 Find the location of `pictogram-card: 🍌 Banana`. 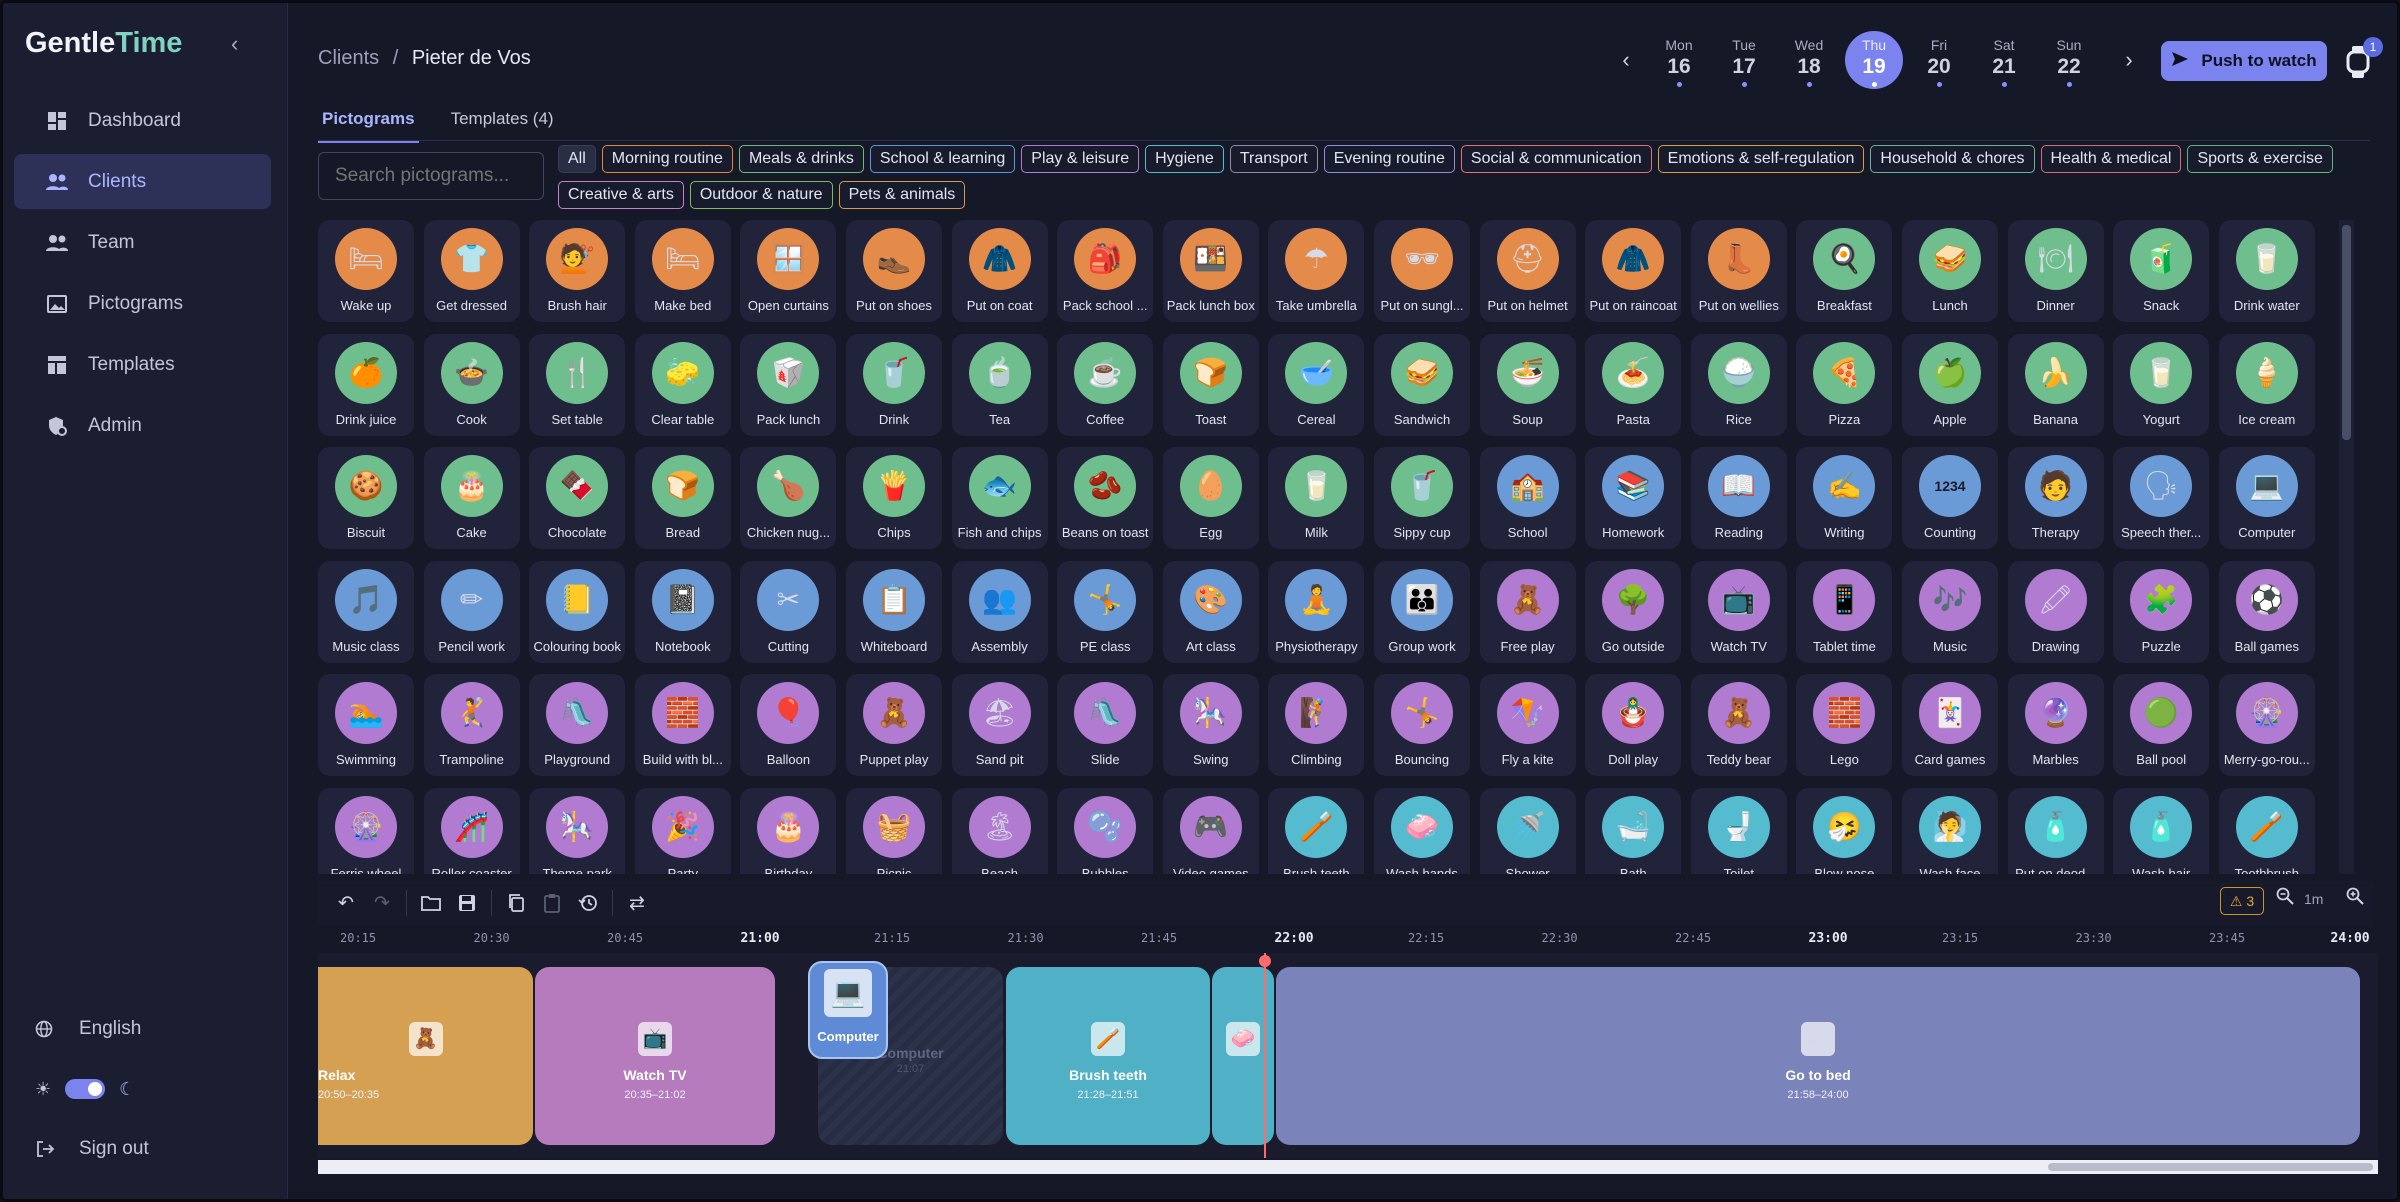

pictogram-card: 🍌 Banana is located at coordinates (2055, 384).